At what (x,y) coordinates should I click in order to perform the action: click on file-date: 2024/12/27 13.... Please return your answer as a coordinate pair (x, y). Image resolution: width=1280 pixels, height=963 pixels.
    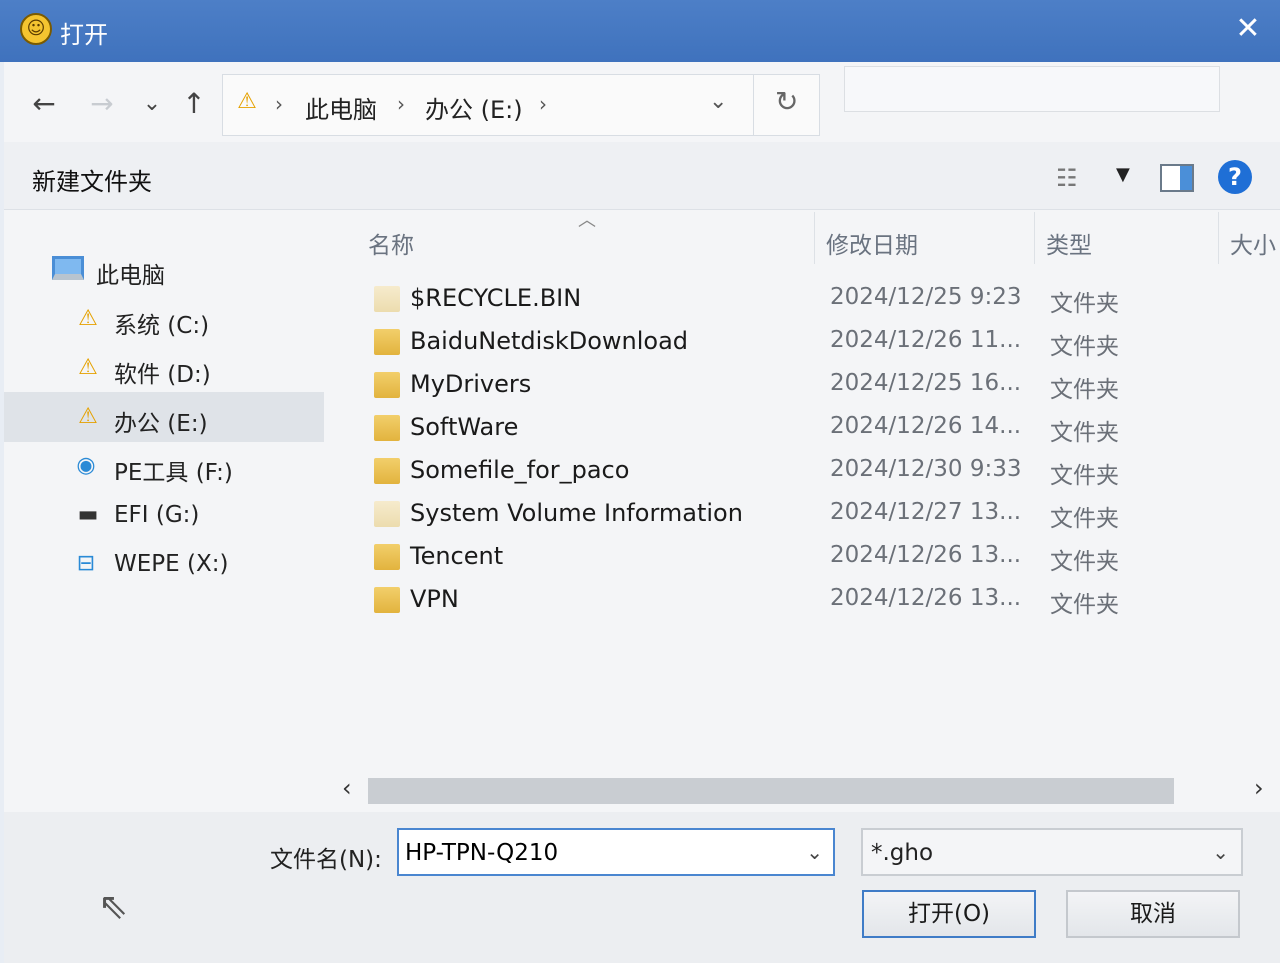
    Looking at the image, I should click on (926, 512).